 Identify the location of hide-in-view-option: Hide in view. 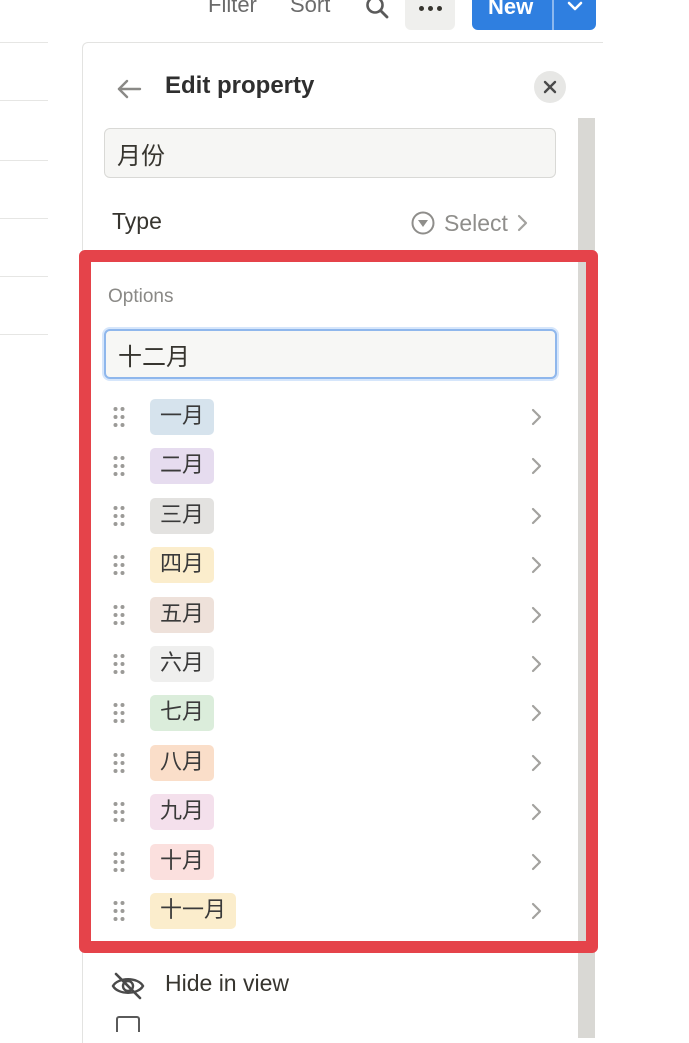
(227, 983).